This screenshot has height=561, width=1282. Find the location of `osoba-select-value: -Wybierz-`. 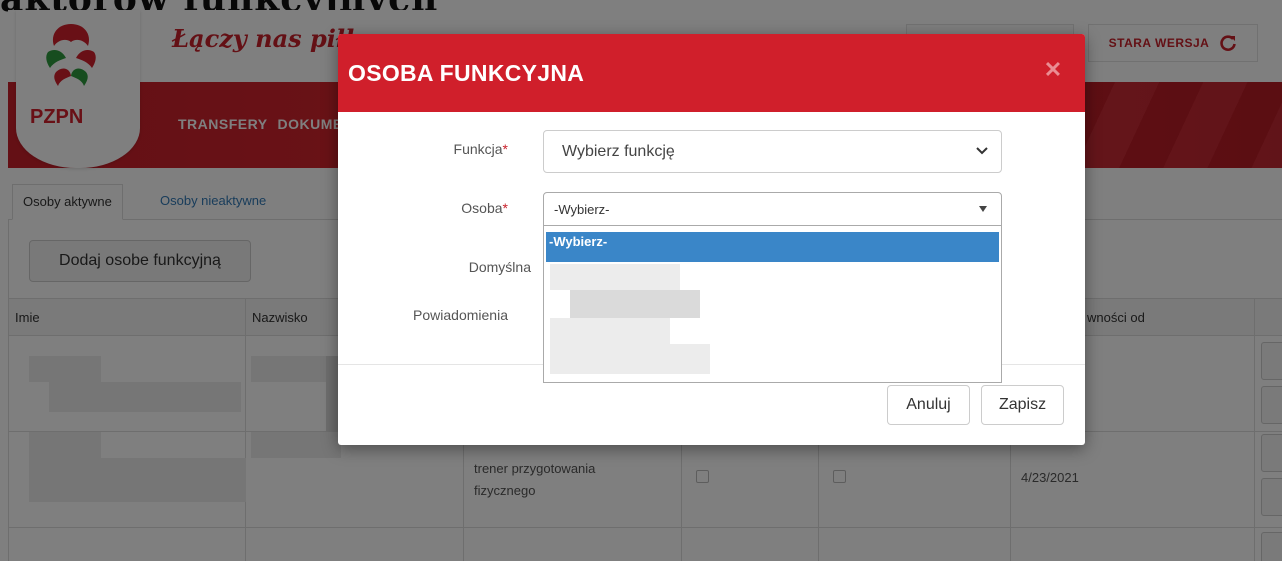

osoba-select-value: -Wybierz- is located at coordinates (582, 209).